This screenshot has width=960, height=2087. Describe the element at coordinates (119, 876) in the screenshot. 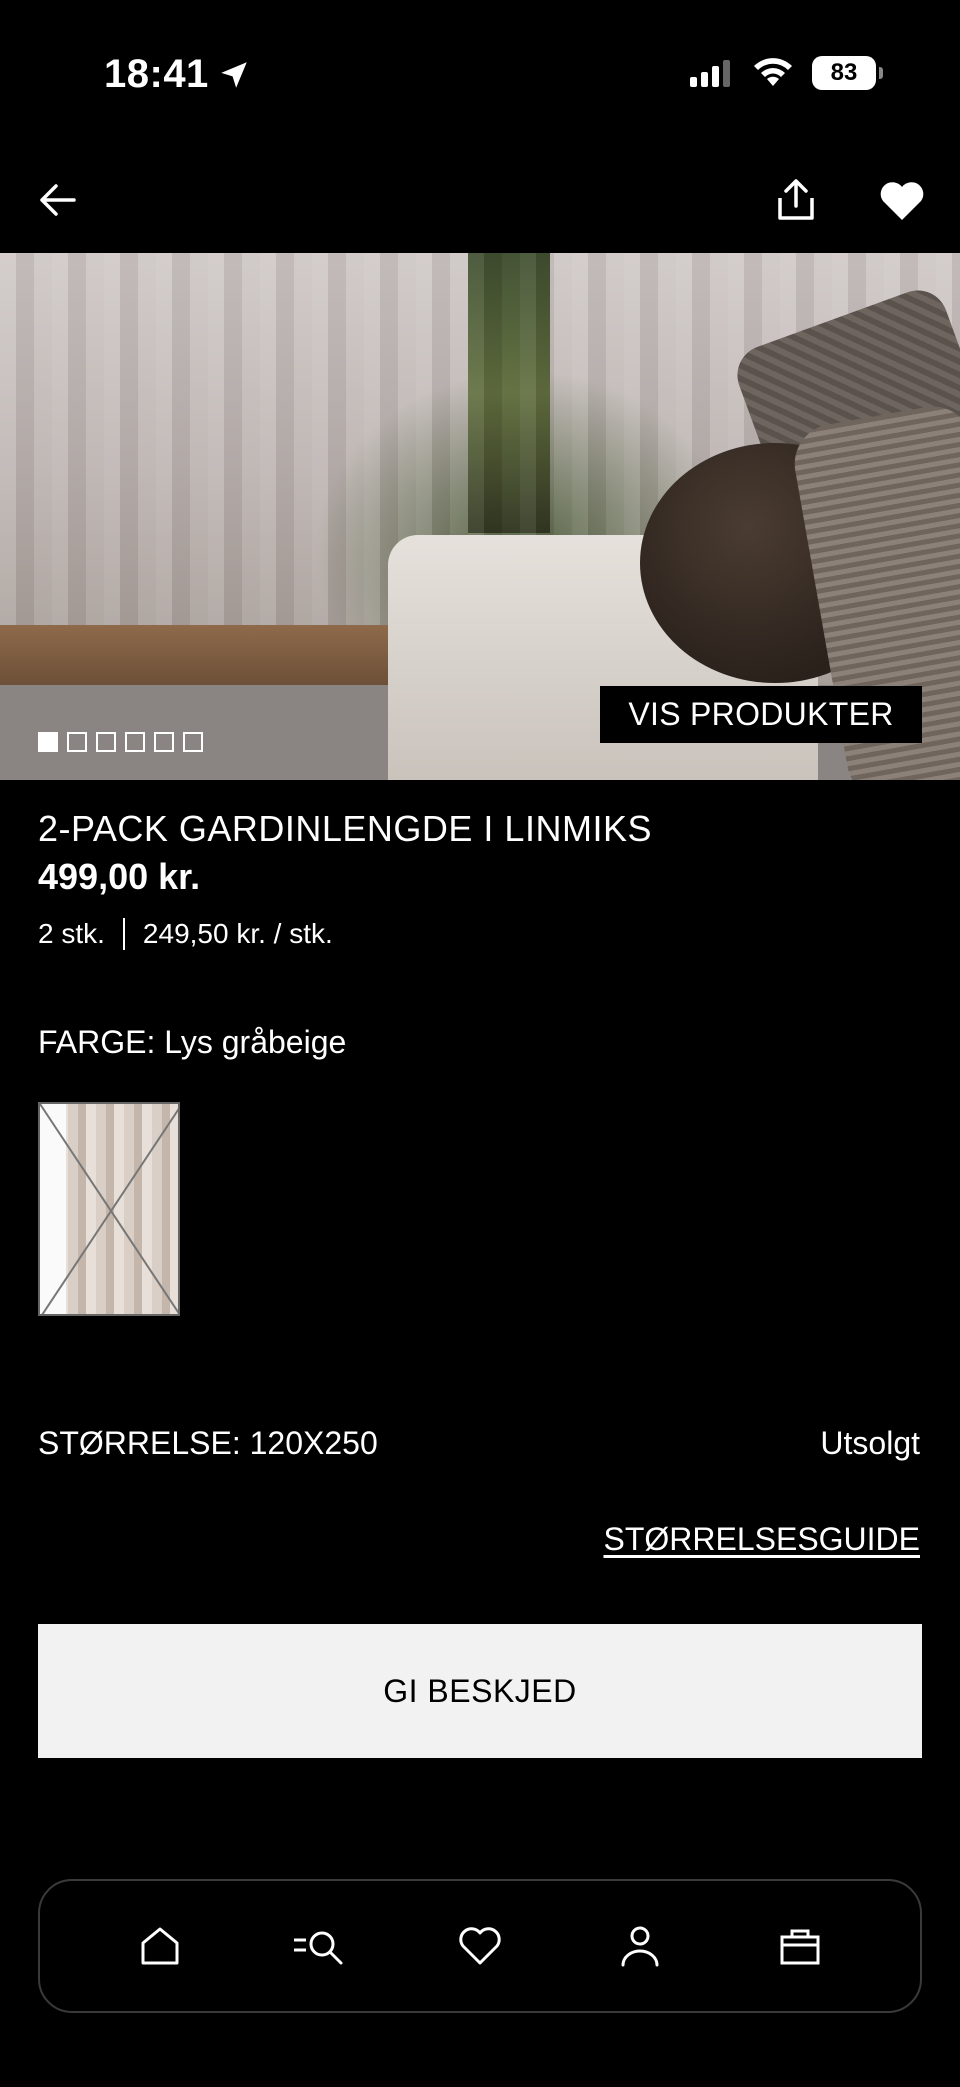

I see `product-price: 499,00 kr.` at that location.